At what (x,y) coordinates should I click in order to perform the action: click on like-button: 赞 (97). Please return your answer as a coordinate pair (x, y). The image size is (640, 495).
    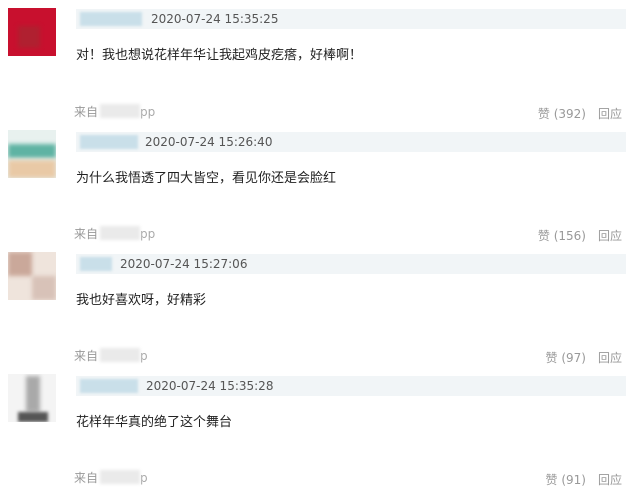
    Looking at the image, I should click on (566, 358).